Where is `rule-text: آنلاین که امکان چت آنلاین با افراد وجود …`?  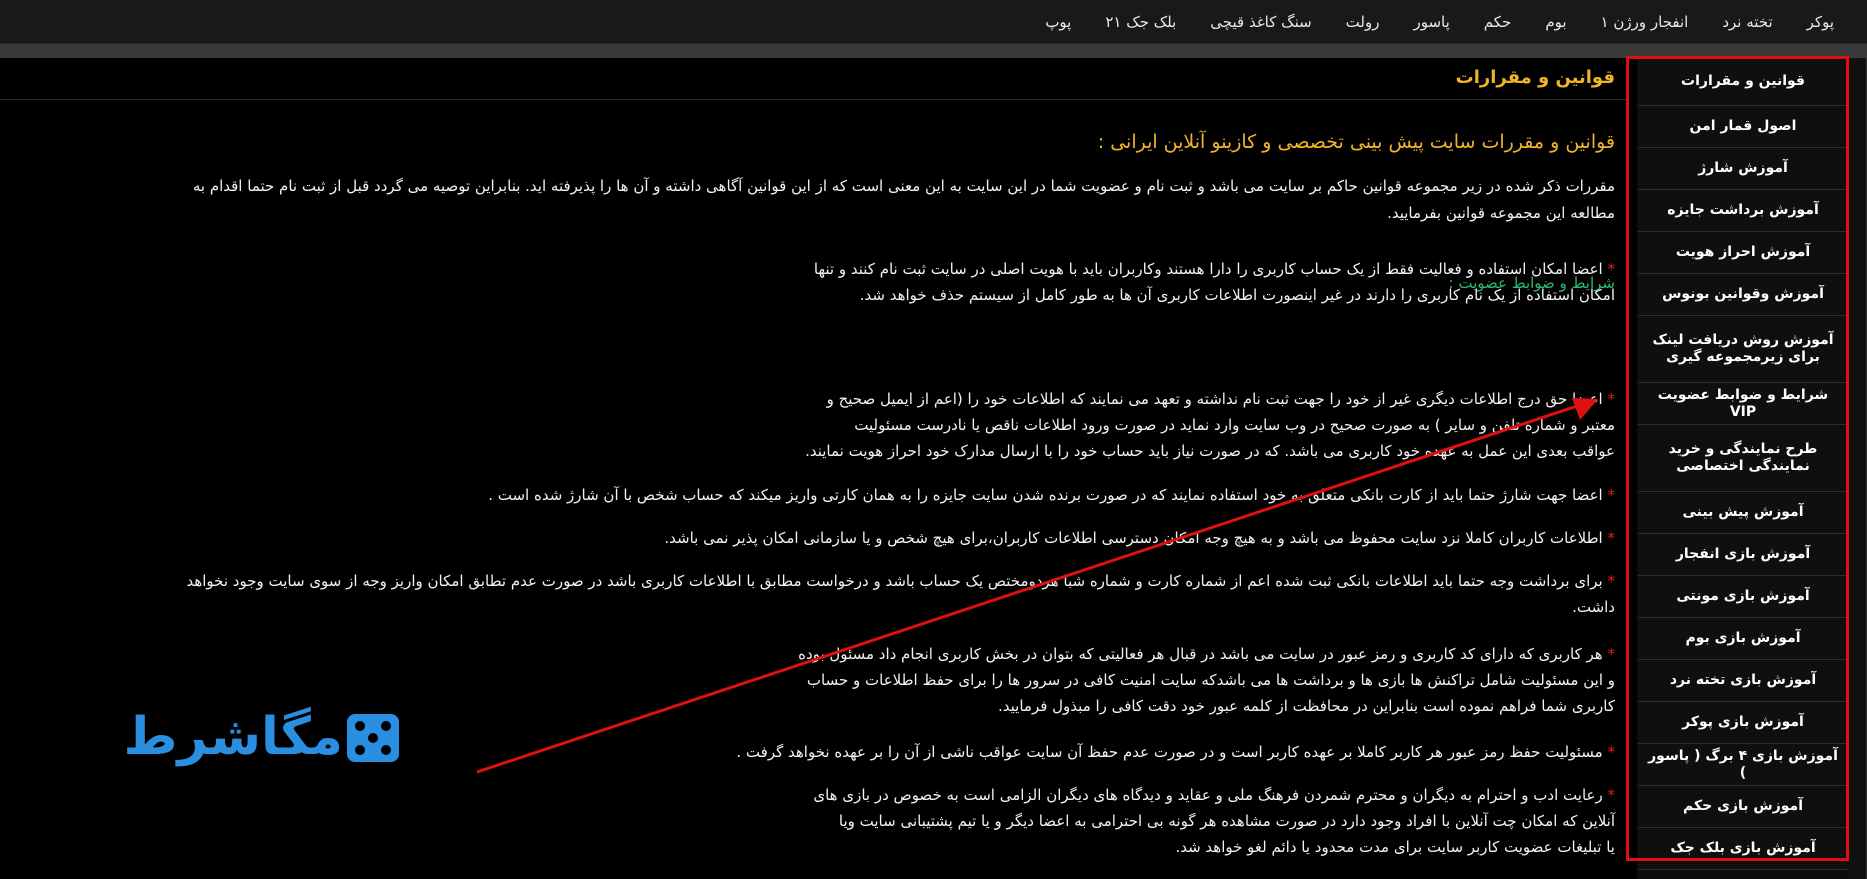
rule-text: آنلاین که امکان چت آنلاین با افراد وجود … is located at coordinates (1226, 821).